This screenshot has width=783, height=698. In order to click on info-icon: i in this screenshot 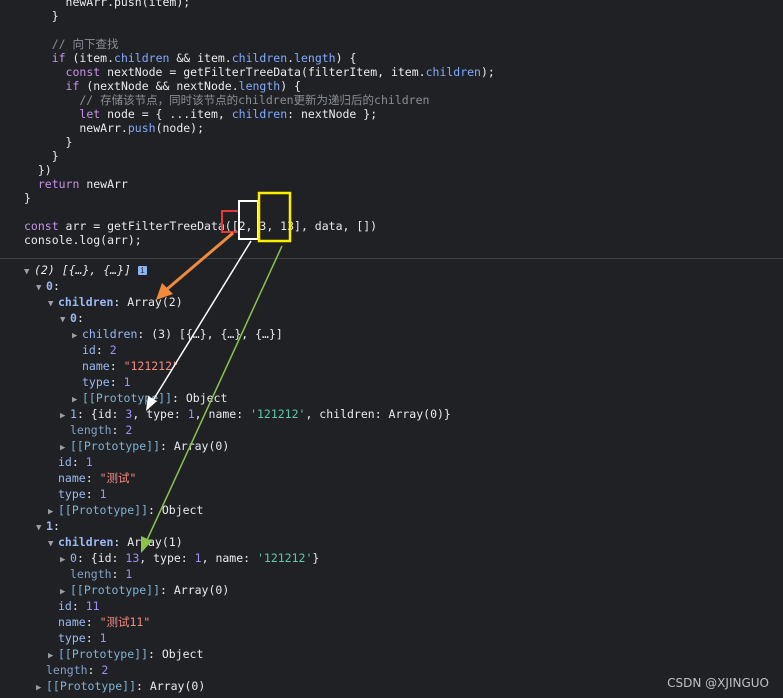, I will do `click(142, 270)`.